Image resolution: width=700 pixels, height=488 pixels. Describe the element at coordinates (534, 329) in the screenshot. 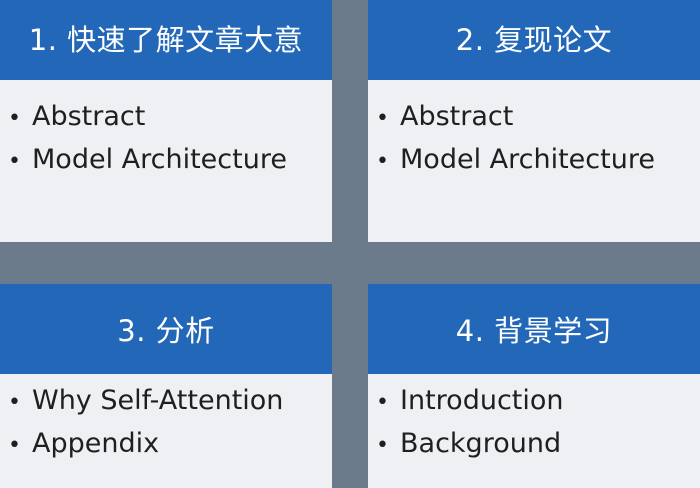

I see `card-title: 4. 背景学习` at that location.